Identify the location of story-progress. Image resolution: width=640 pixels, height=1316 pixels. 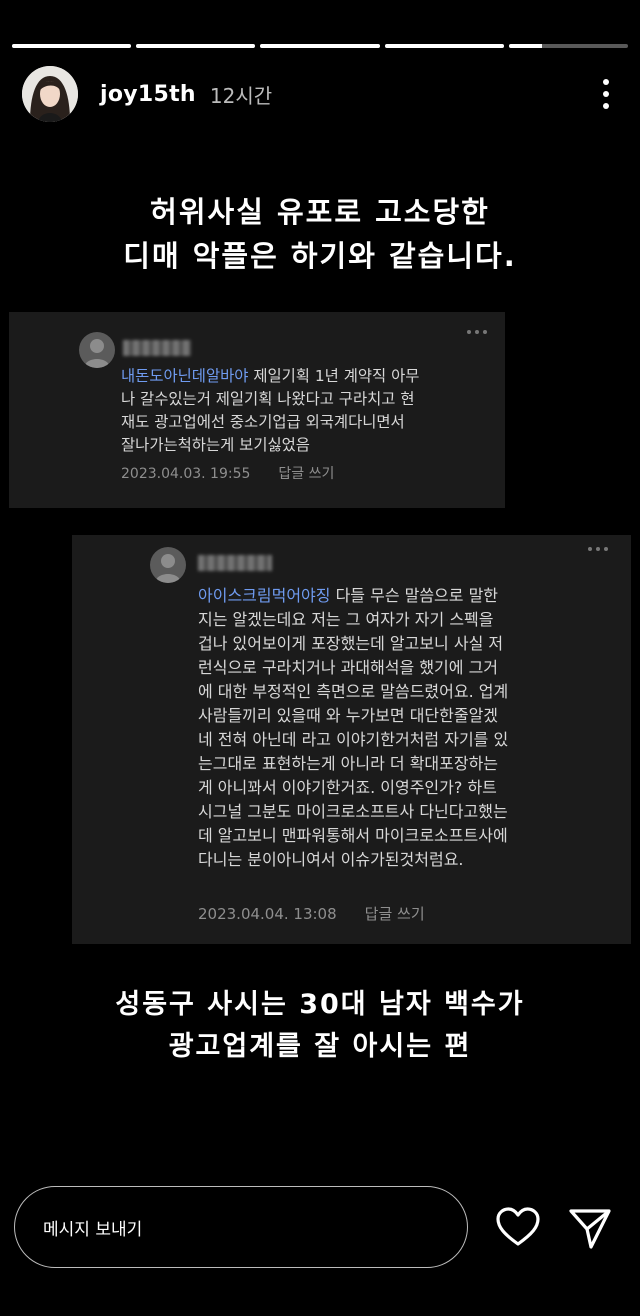
(320, 46).